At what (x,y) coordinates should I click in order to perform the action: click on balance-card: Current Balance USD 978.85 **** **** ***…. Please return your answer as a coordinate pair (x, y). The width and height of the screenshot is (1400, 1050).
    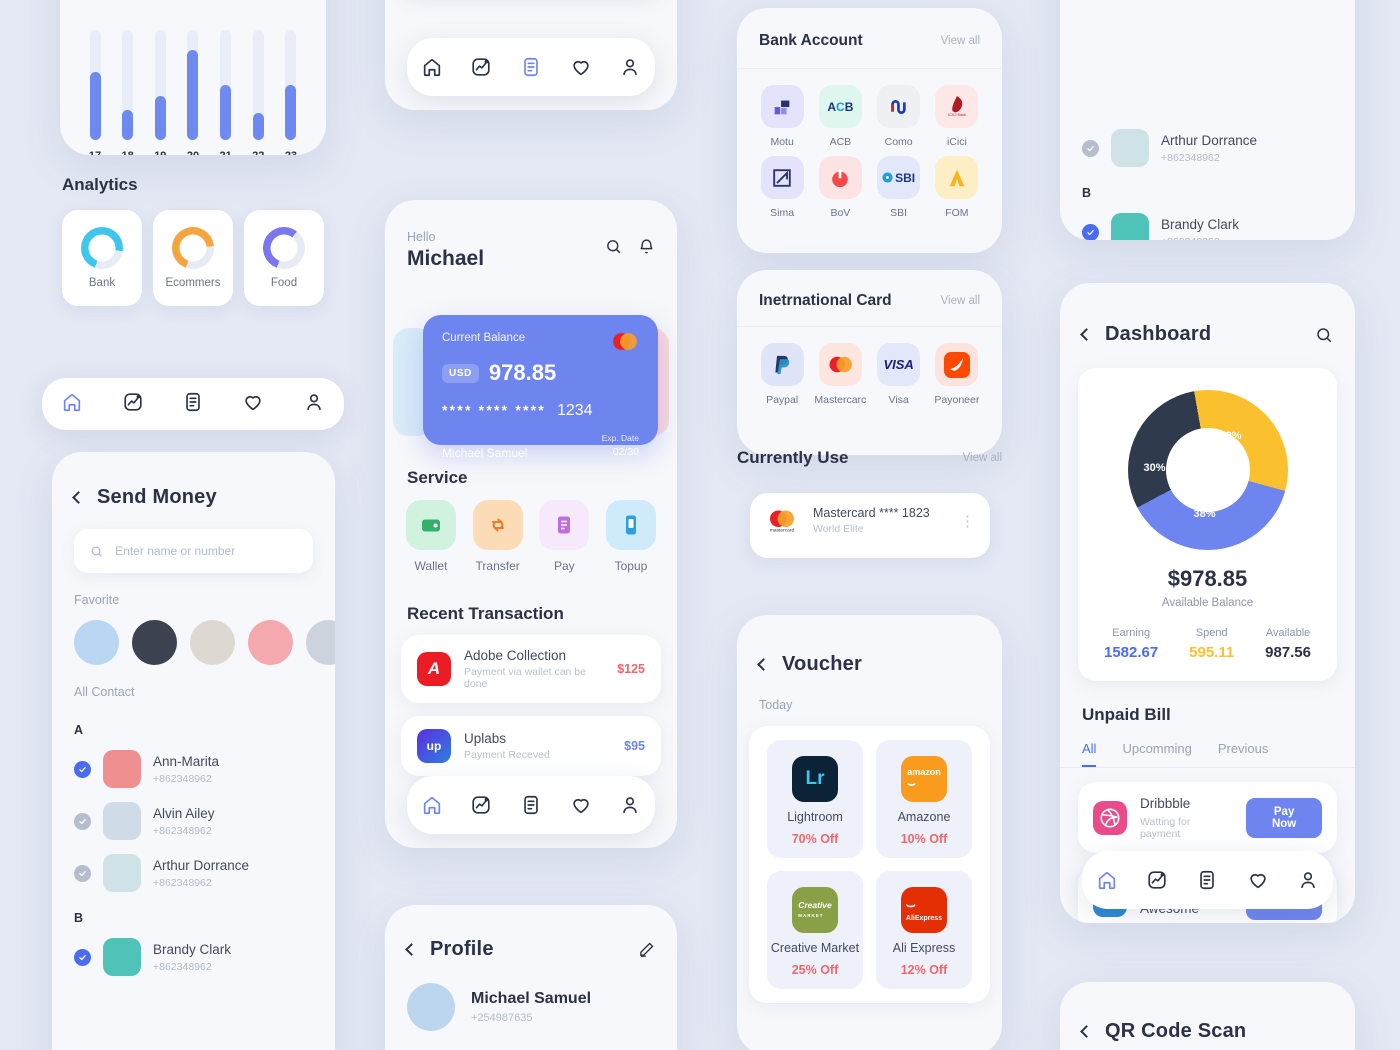
    Looking at the image, I should click on (540, 387).